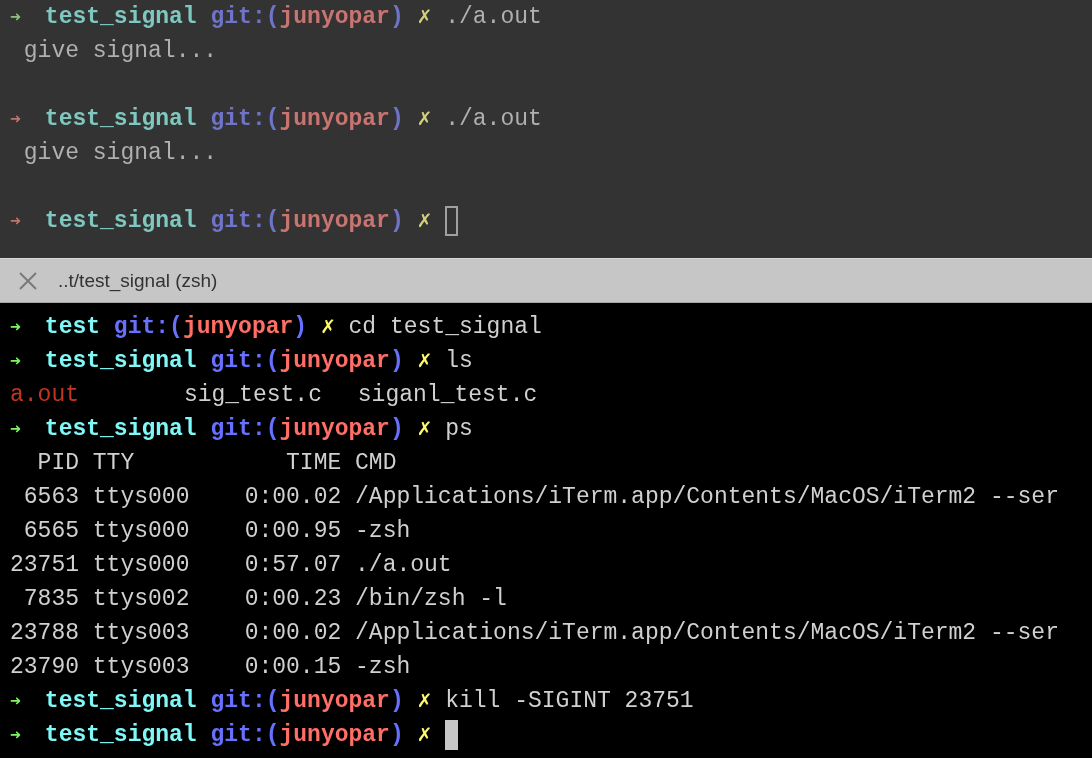  Describe the element at coordinates (216, 531) in the screenshot. I see `output-line: 6565 ttys000 0:00.95 -zsh` at that location.